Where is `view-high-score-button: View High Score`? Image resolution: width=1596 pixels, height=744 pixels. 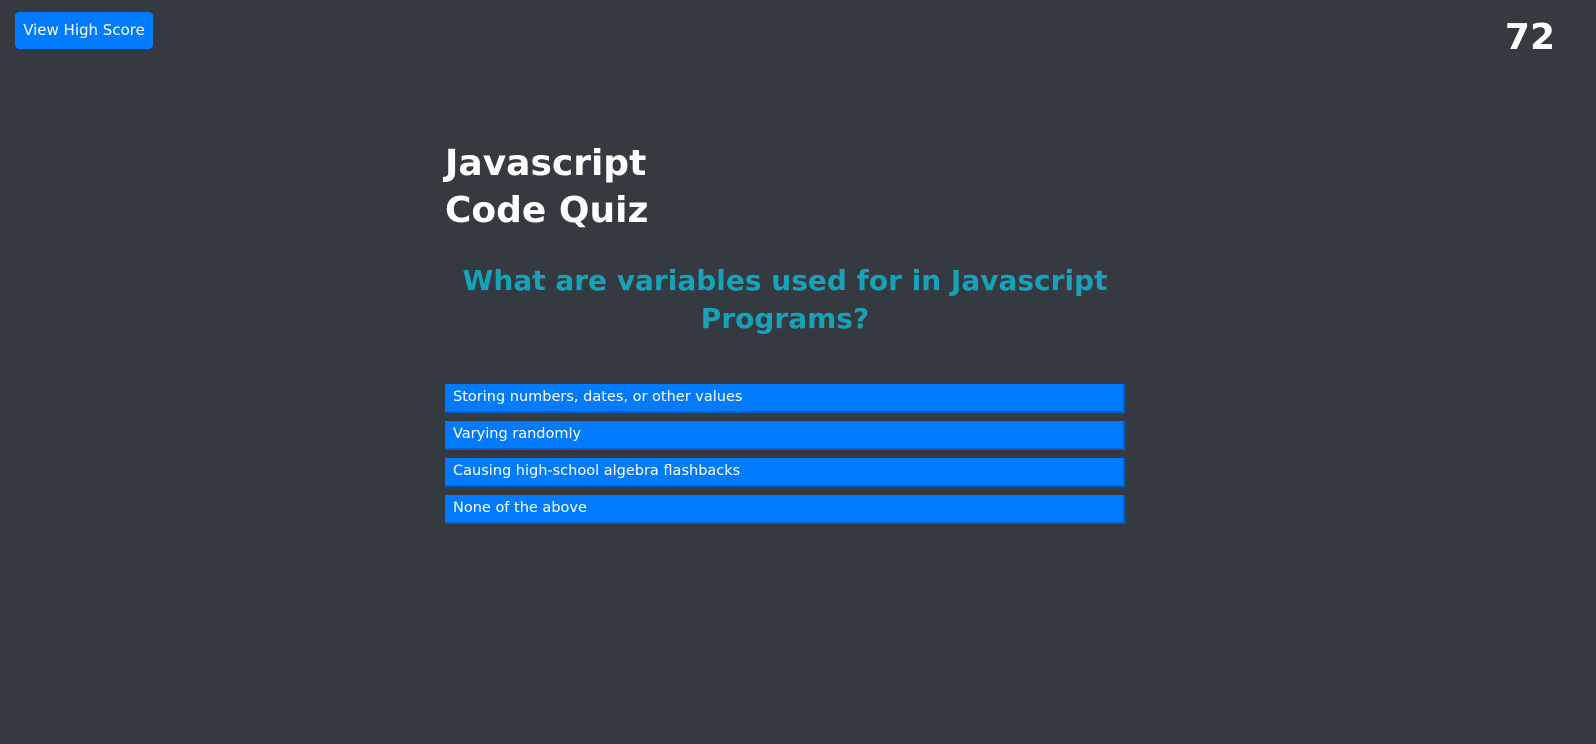
view-high-score-button: View High Score is located at coordinates (84, 30).